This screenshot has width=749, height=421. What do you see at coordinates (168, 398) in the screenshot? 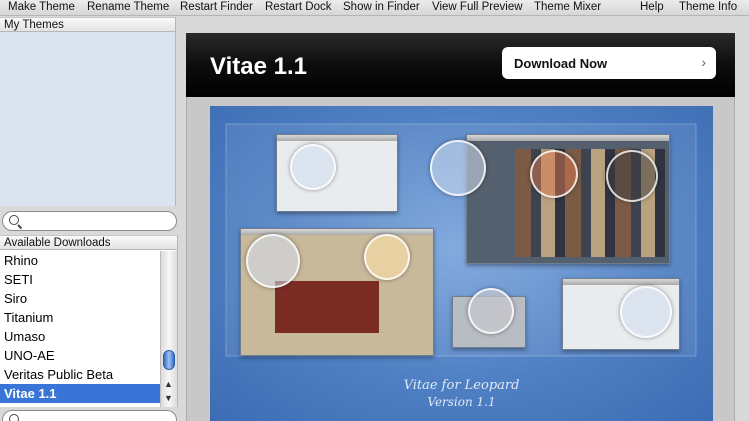
I see `scroll-down-arrow-icon: ▼` at bounding box center [168, 398].